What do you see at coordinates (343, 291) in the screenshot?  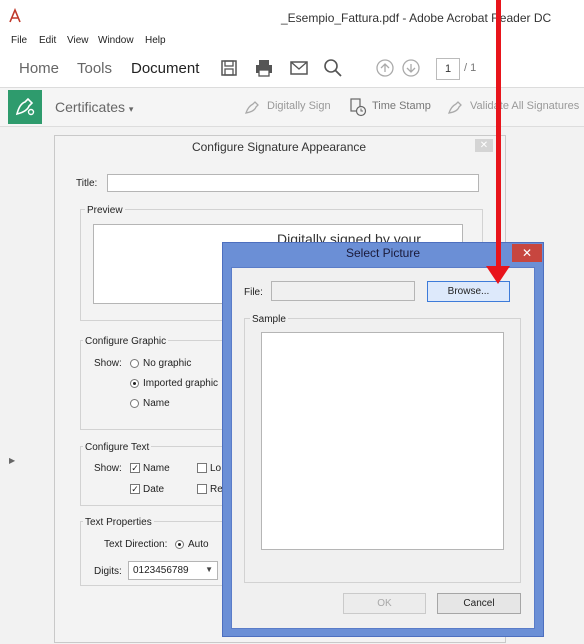 I see `file-path-input` at bounding box center [343, 291].